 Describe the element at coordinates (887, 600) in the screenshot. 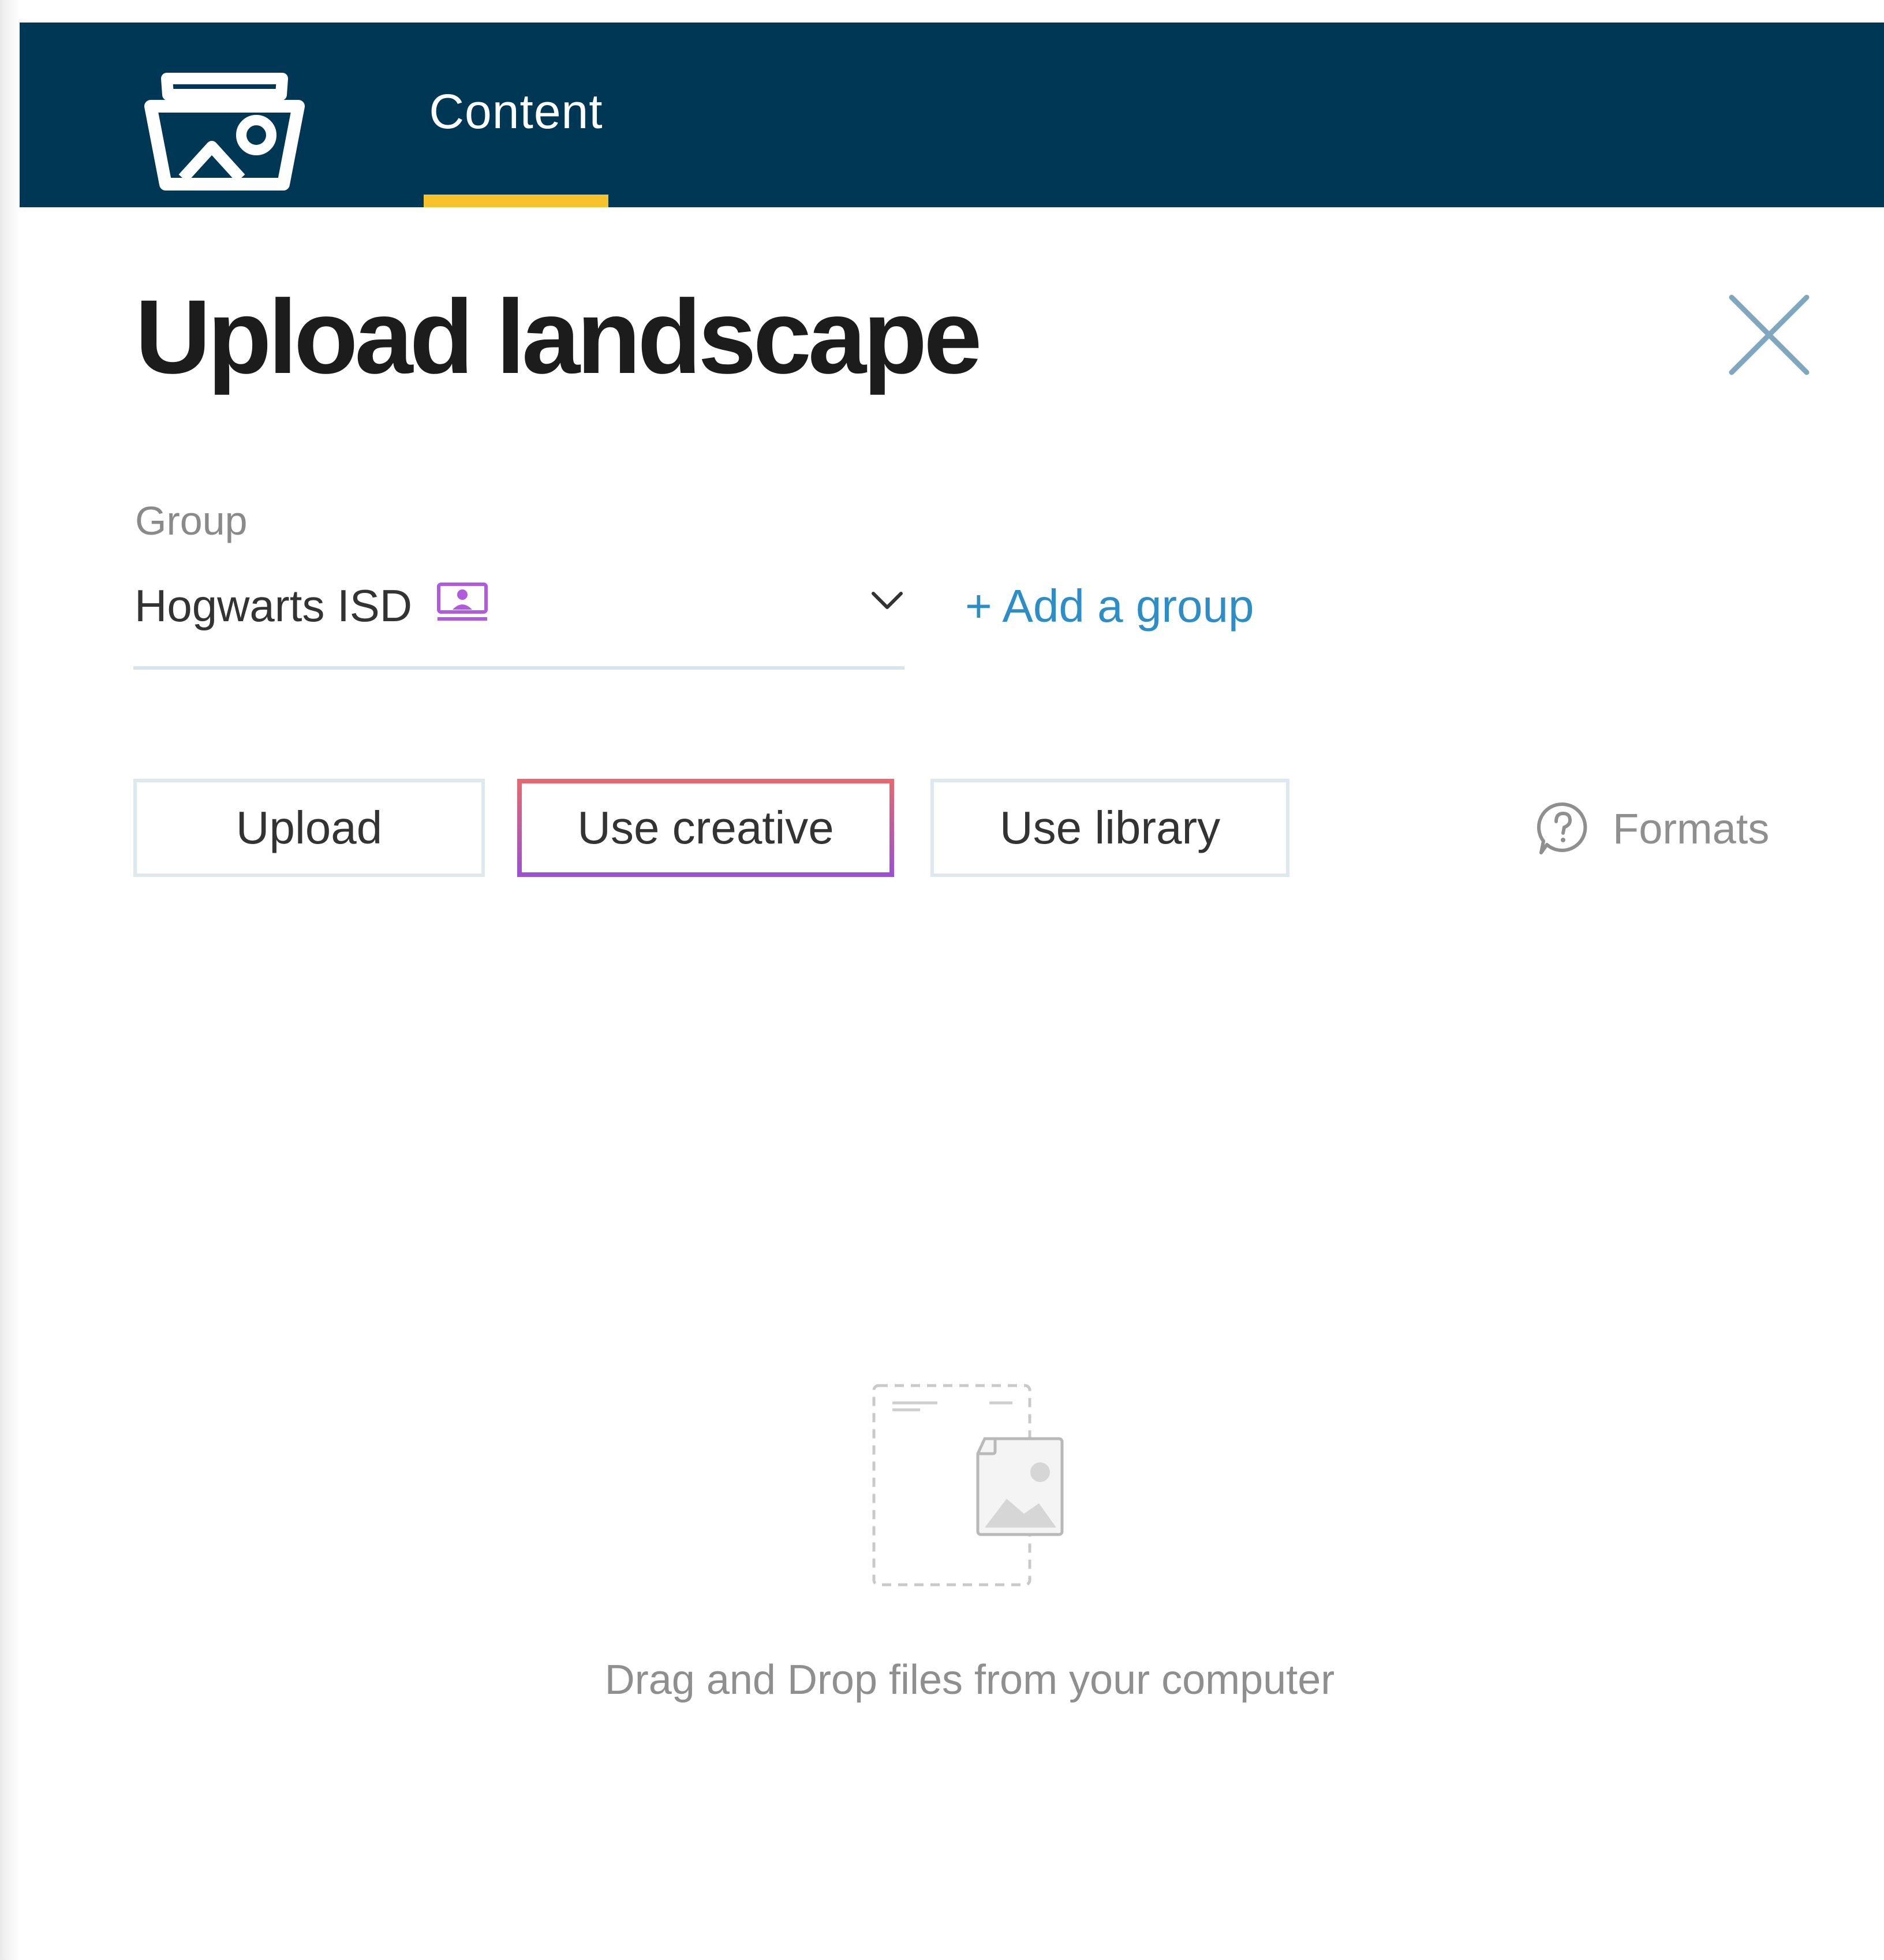

I see `chevron-down-icon` at that location.